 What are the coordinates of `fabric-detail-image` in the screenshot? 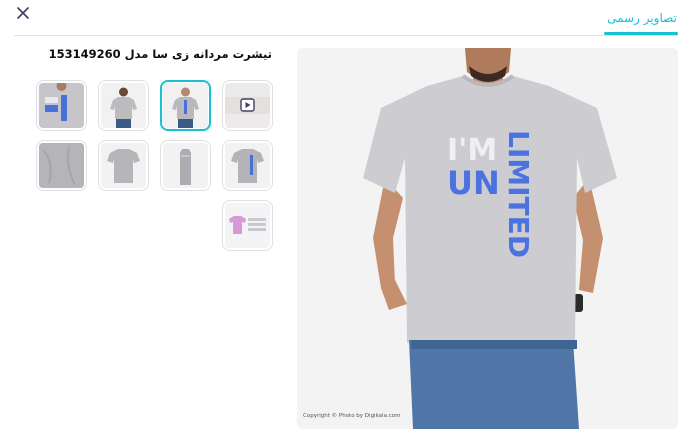 It's located at (61, 165).